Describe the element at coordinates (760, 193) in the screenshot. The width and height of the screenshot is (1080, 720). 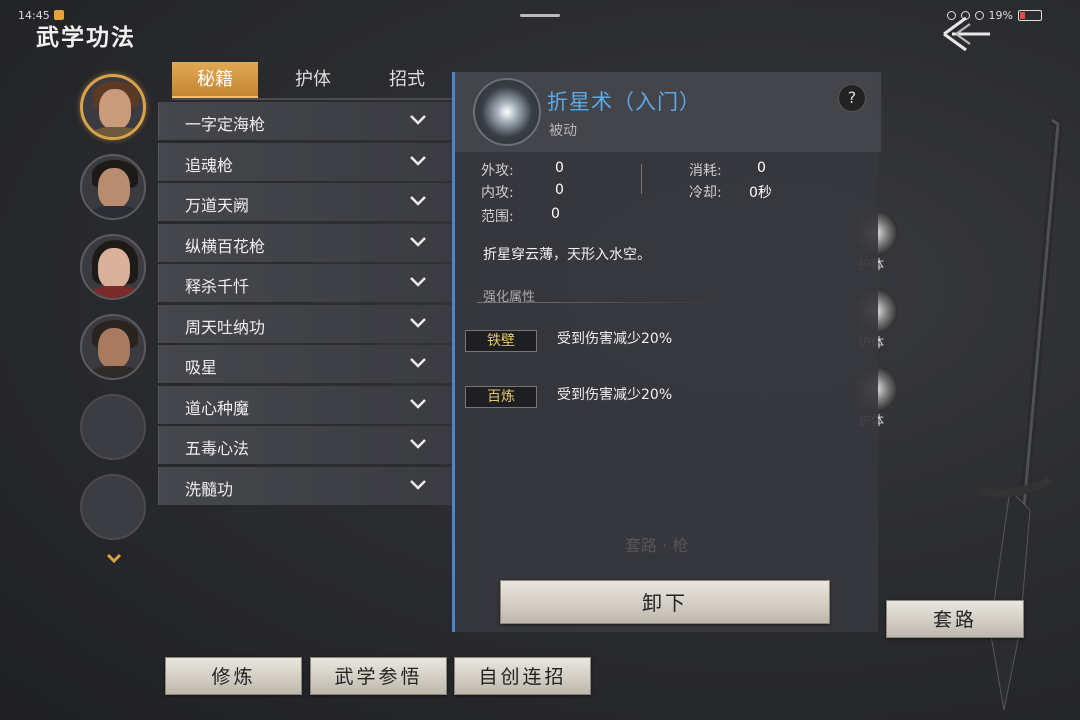
I see `stat-cooldown-value: 0秒` at that location.